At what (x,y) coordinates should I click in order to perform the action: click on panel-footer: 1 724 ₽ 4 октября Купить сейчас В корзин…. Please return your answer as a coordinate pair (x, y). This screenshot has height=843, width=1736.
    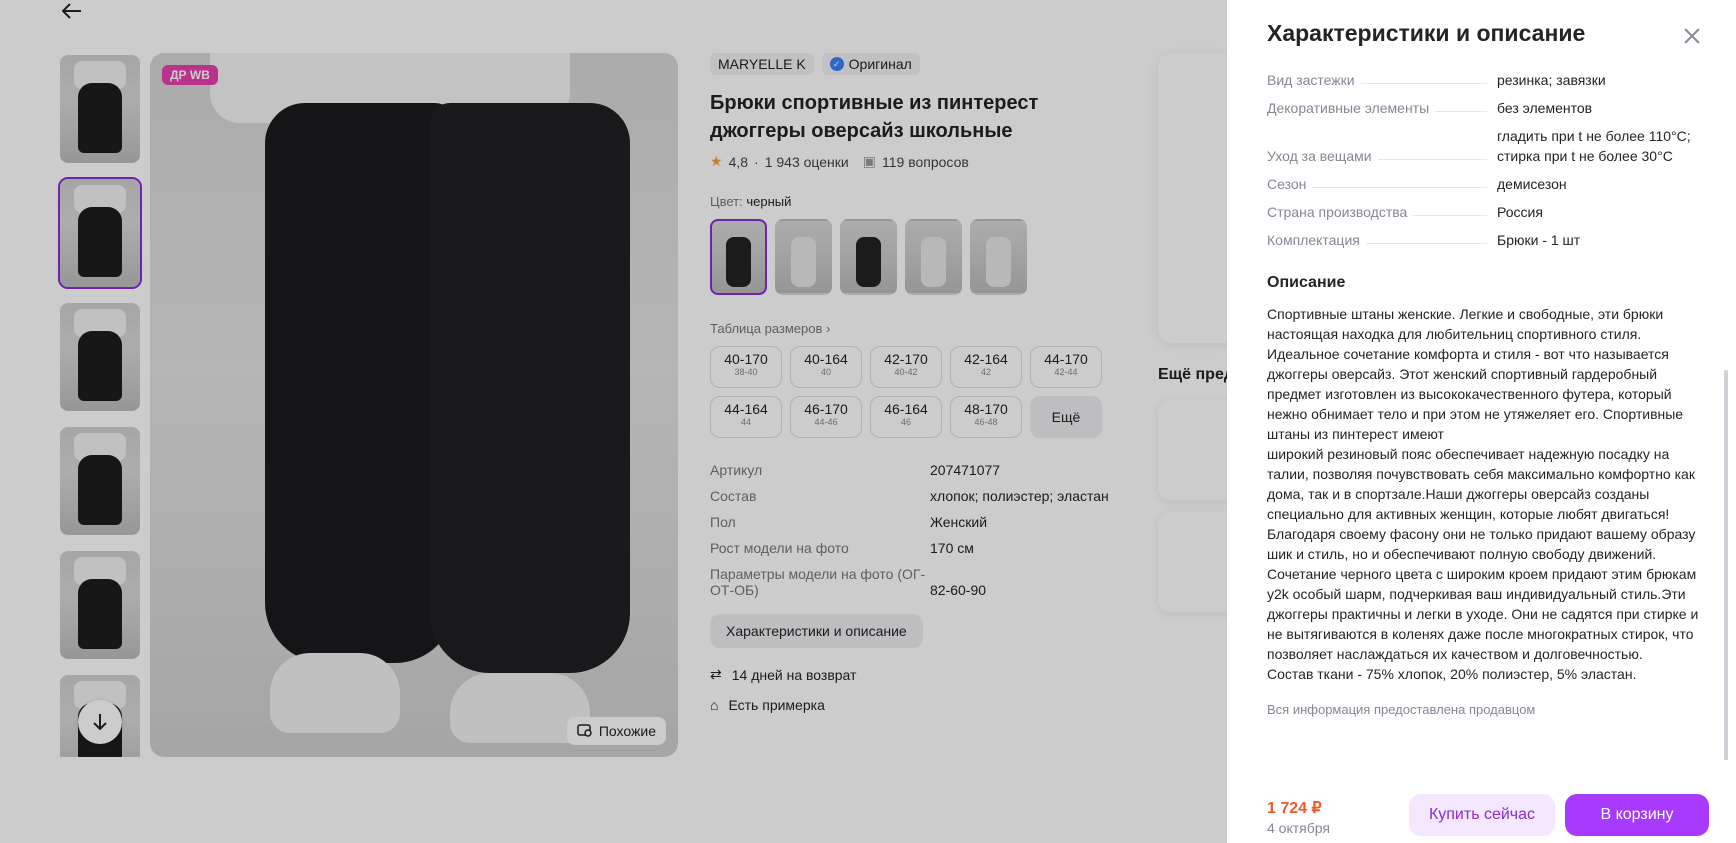
    Looking at the image, I should click on (1481, 801).